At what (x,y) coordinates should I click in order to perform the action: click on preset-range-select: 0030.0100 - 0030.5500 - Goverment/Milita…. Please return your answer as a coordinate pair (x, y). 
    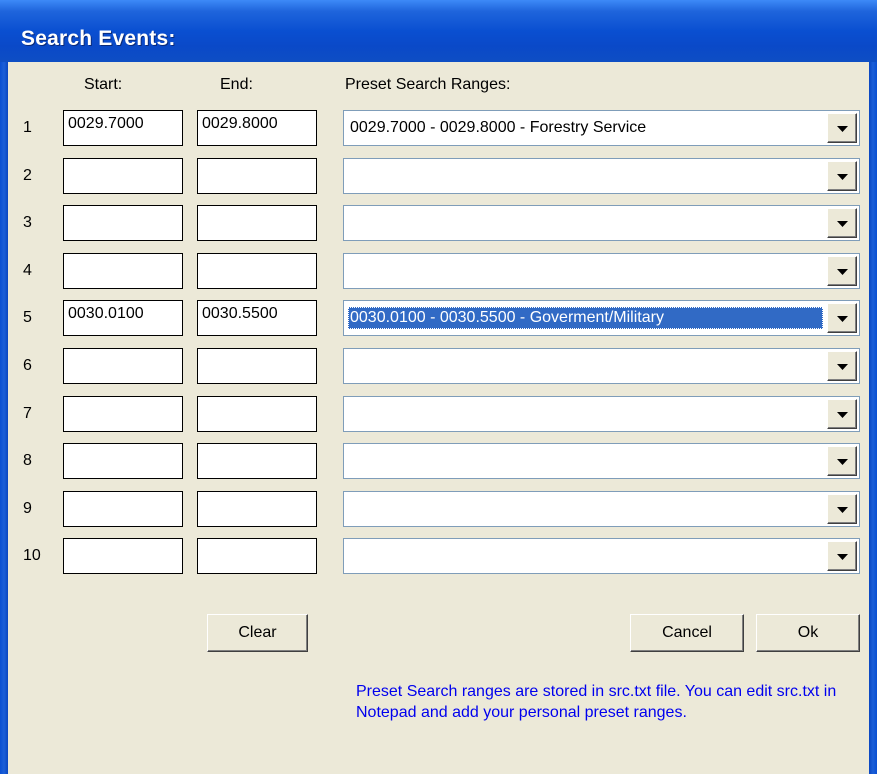
    Looking at the image, I should click on (601, 318).